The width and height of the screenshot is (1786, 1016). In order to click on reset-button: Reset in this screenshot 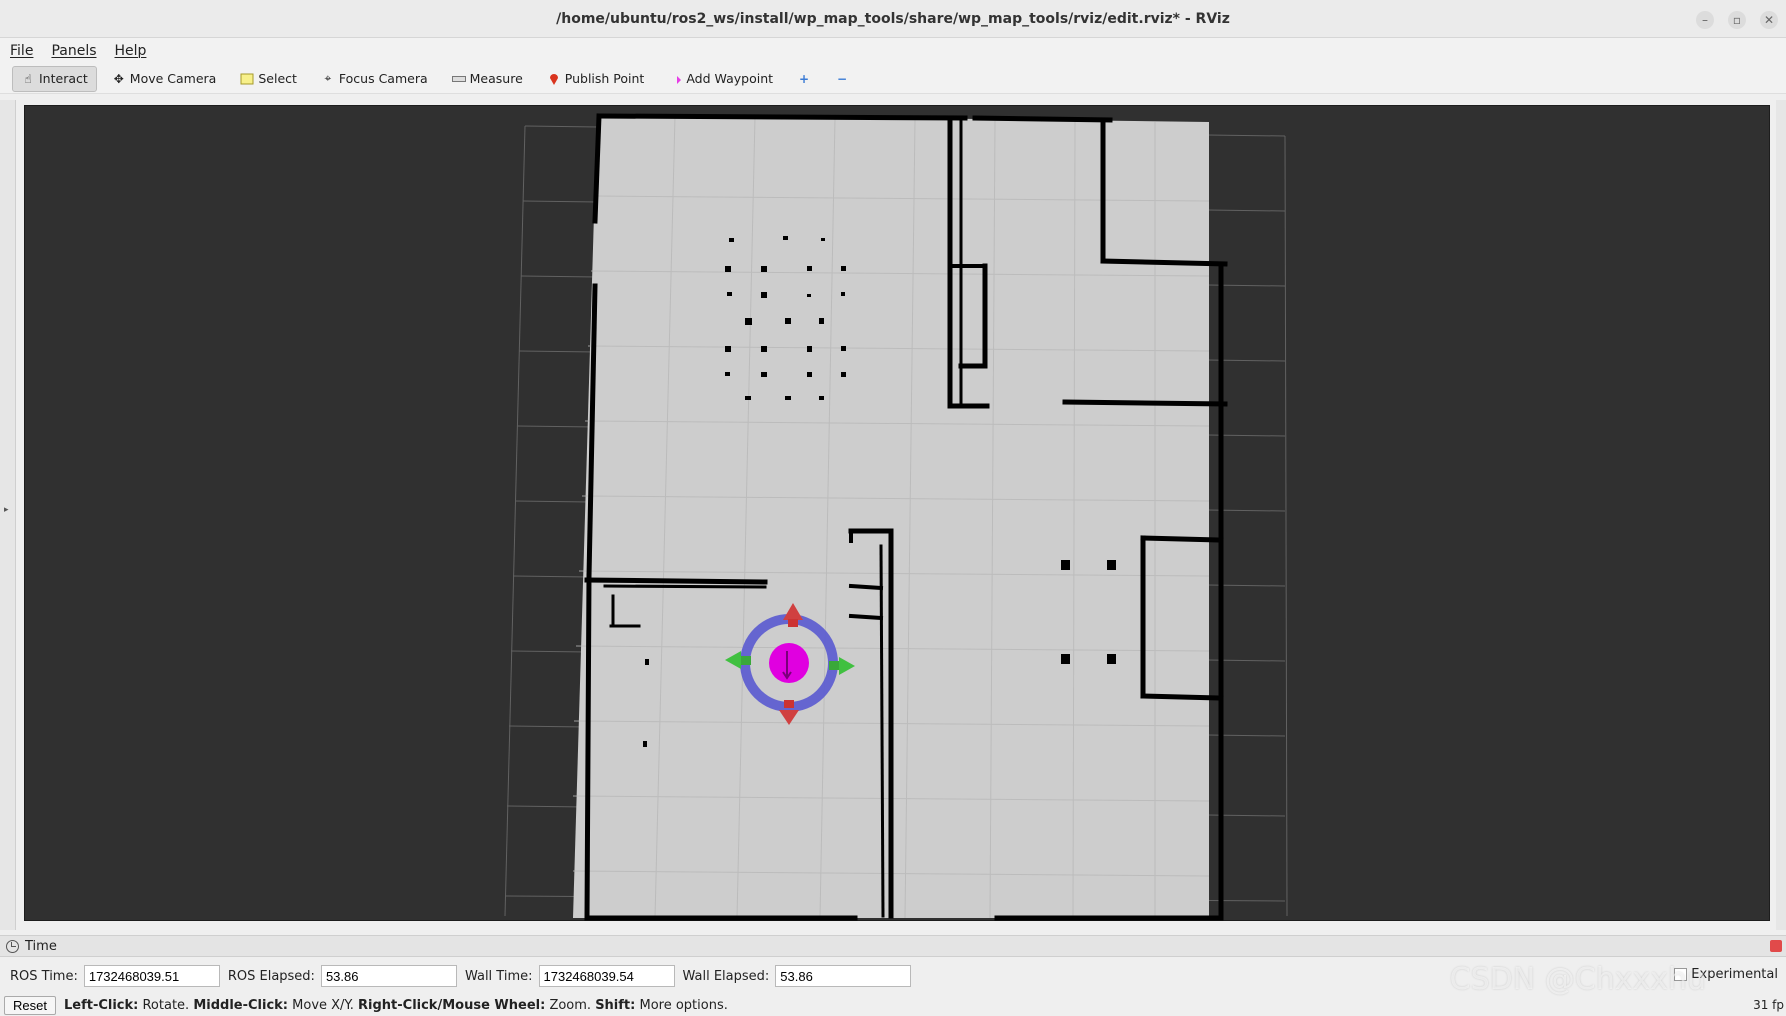, I will do `click(30, 1005)`.